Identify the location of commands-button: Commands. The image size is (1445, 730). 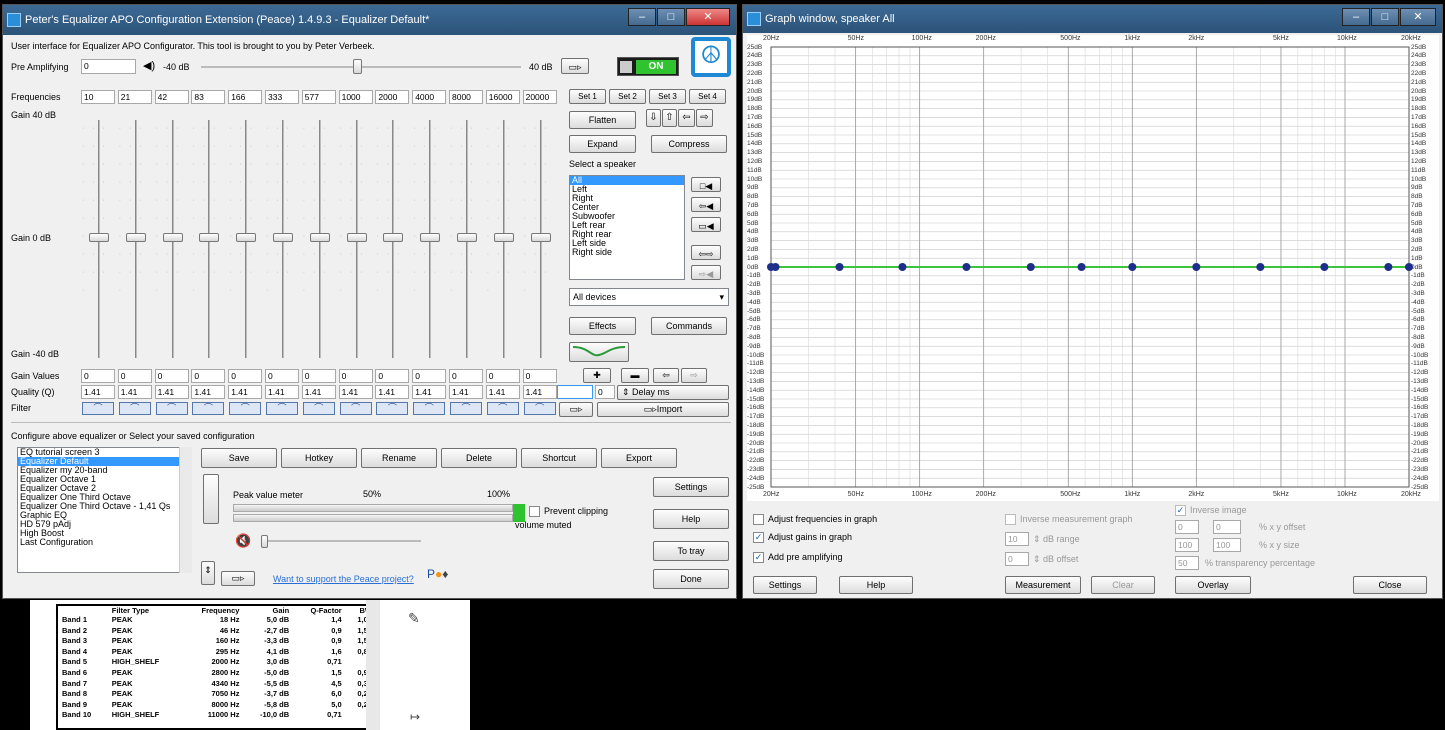
(689, 326).